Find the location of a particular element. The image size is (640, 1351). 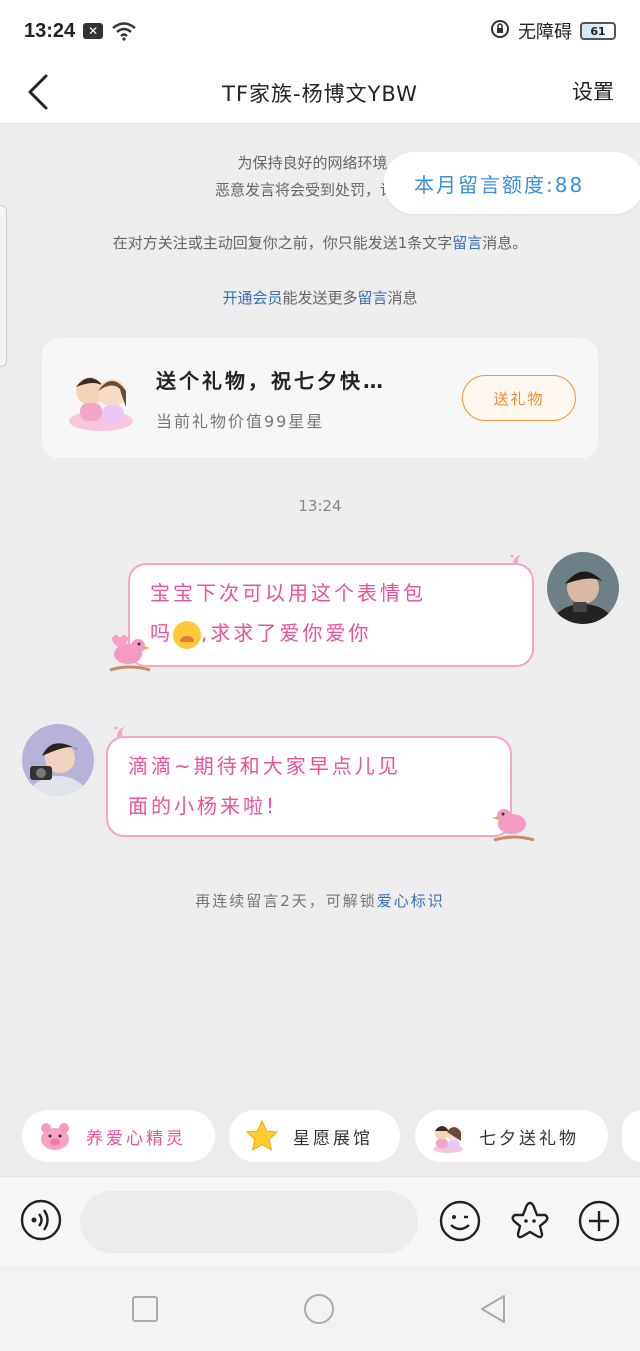

my-avatar is located at coordinates (583, 588).